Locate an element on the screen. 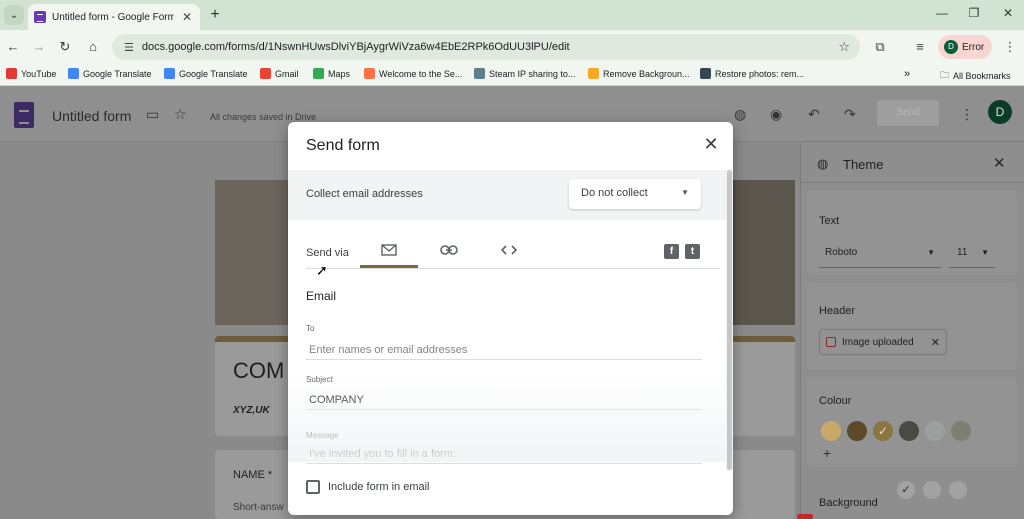 The height and width of the screenshot is (519, 1024). close-window-button: ✕ is located at coordinates (1008, 13).